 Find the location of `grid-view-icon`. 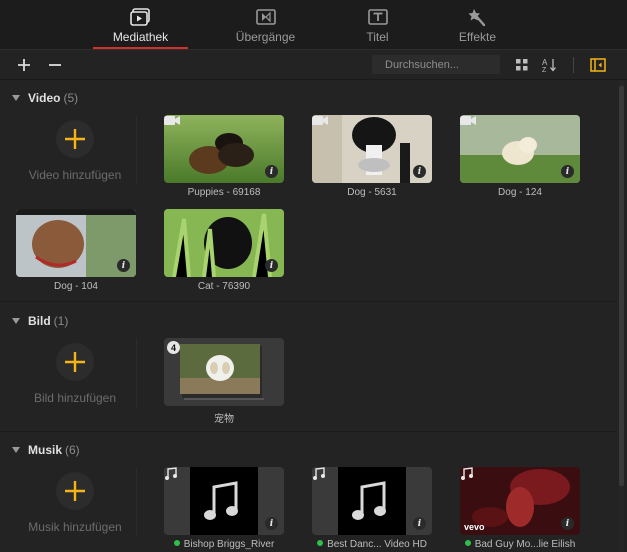

grid-view-icon is located at coordinates (522, 65).